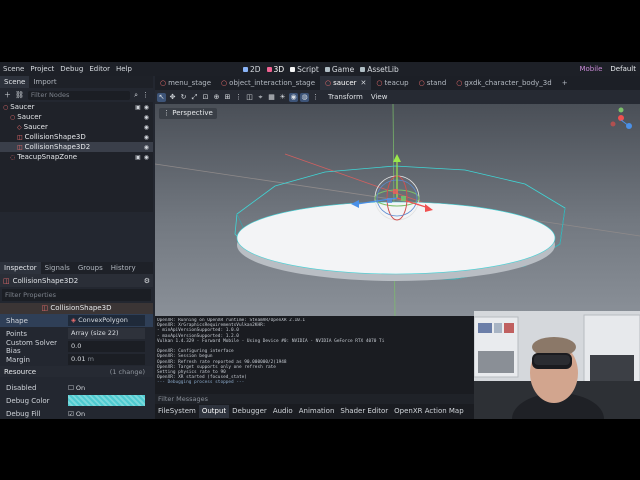 The height and width of the screenshot is (480, 640). Describe the element at coordinates (364, 83) in the screenshot. I see `close-icon: ✕` at that location.